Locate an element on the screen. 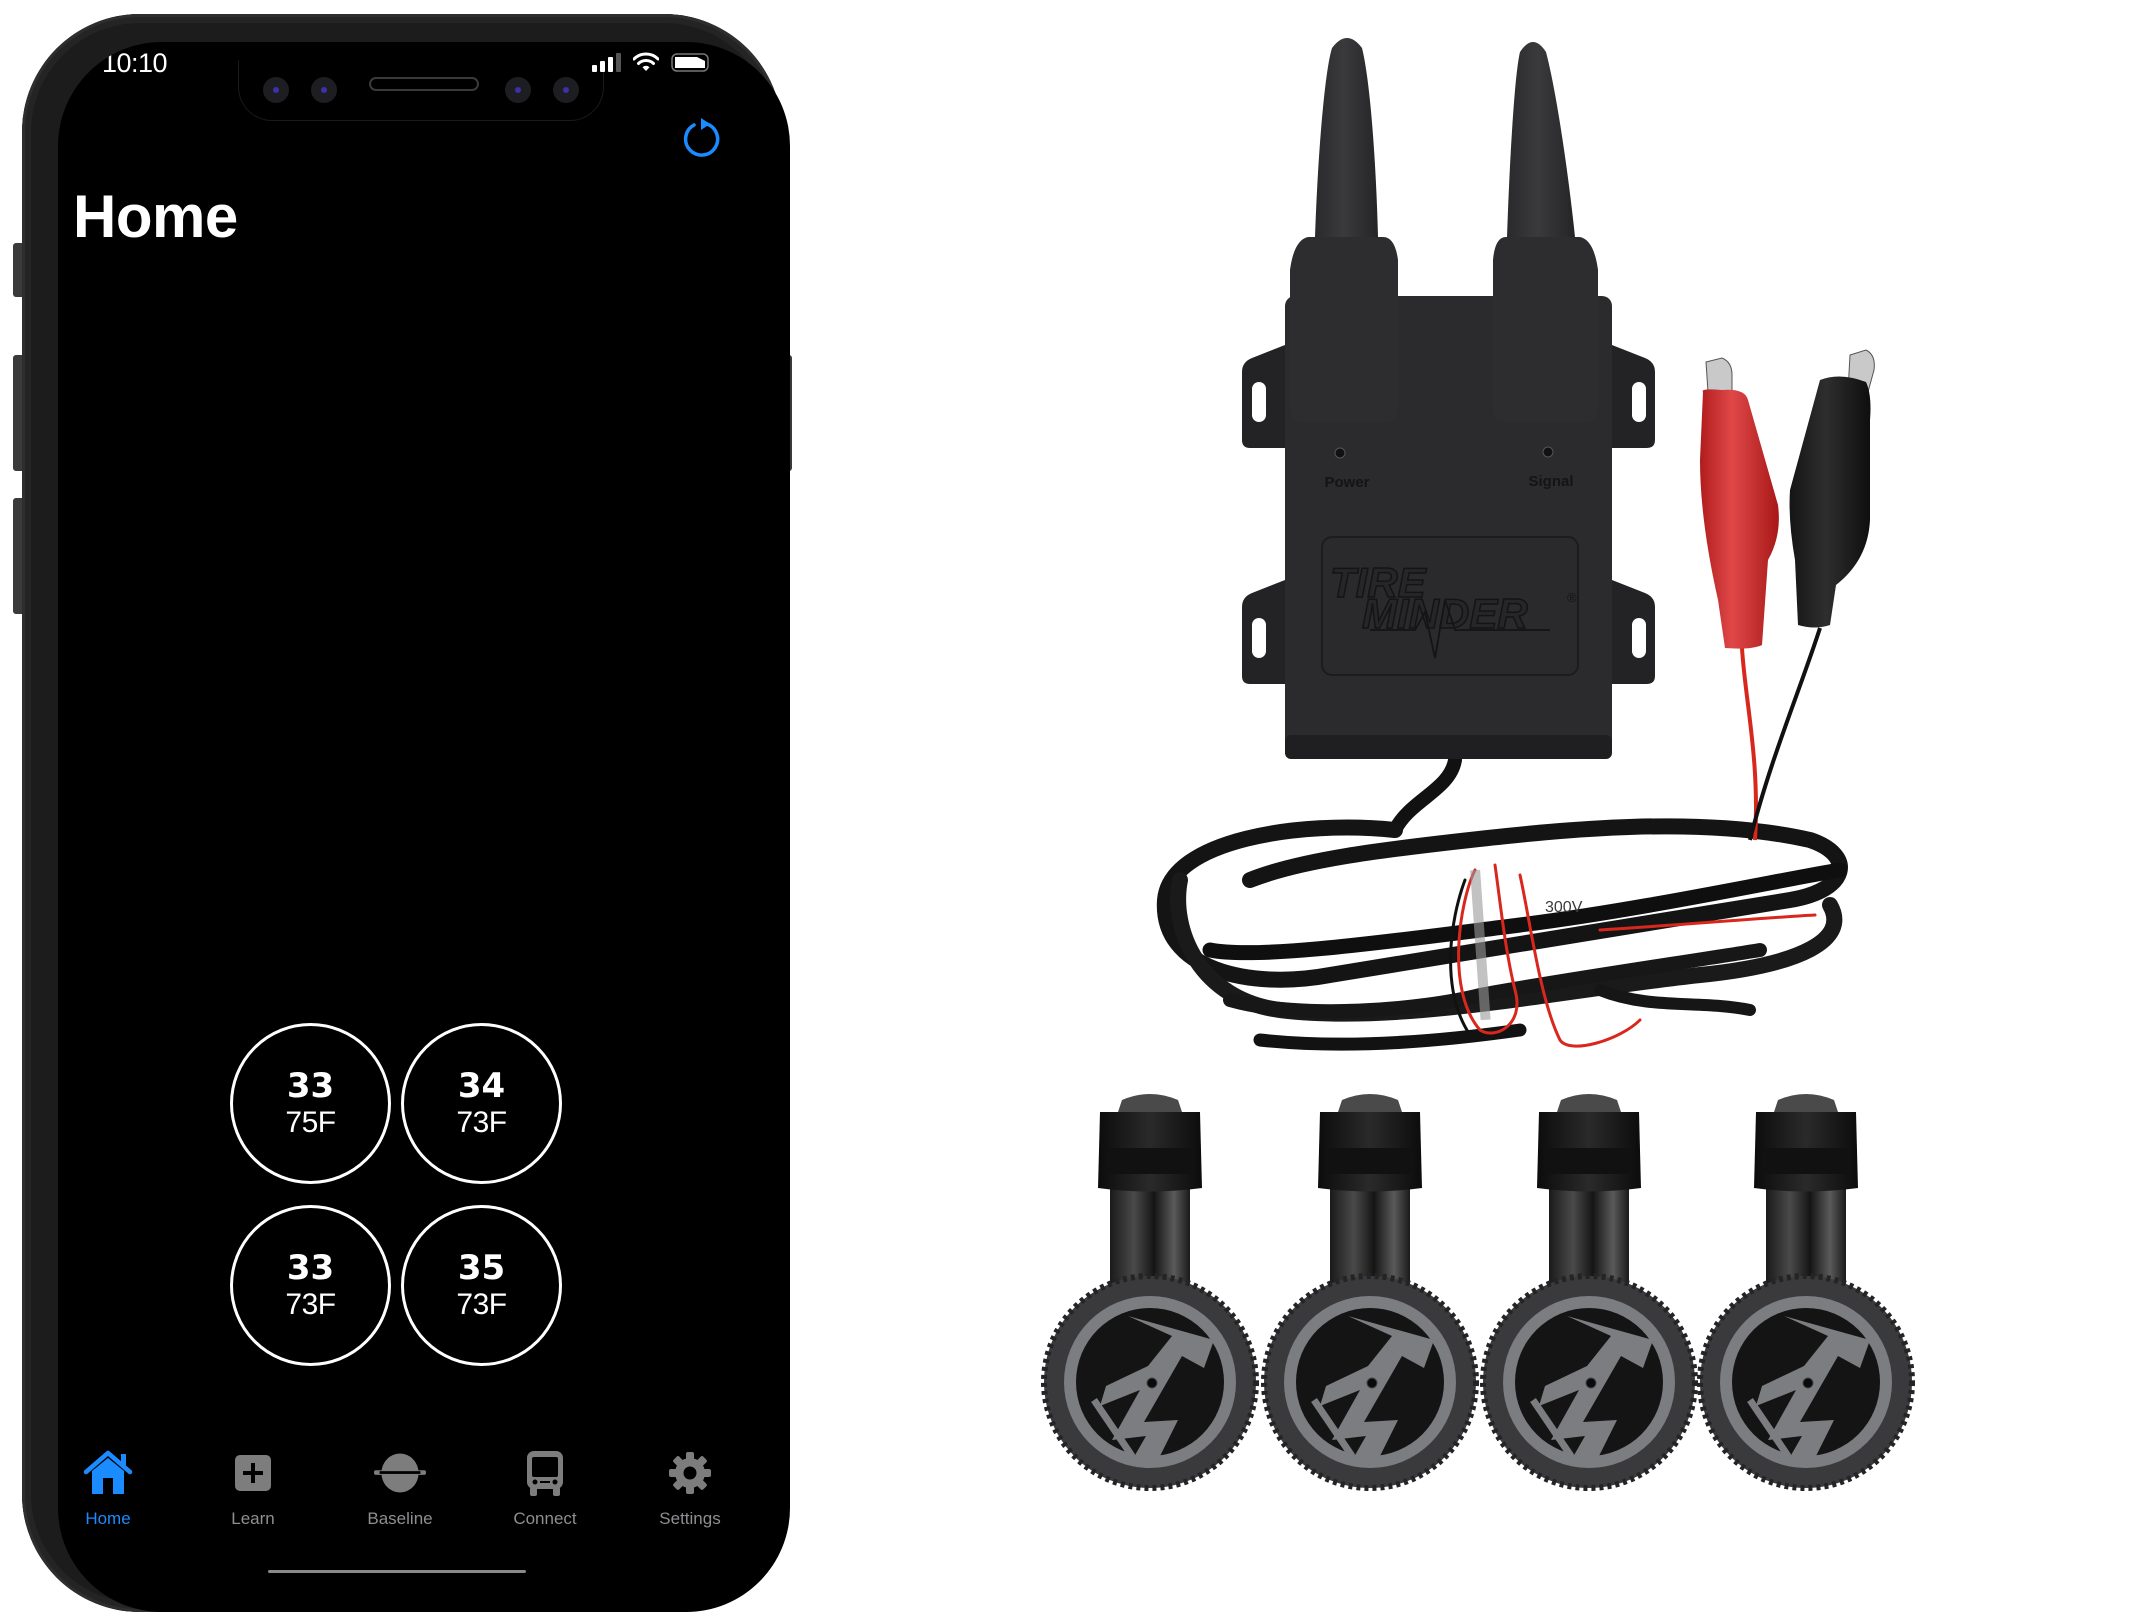  tire-front-left: 33 75F is located at coordinates (310, 1103).